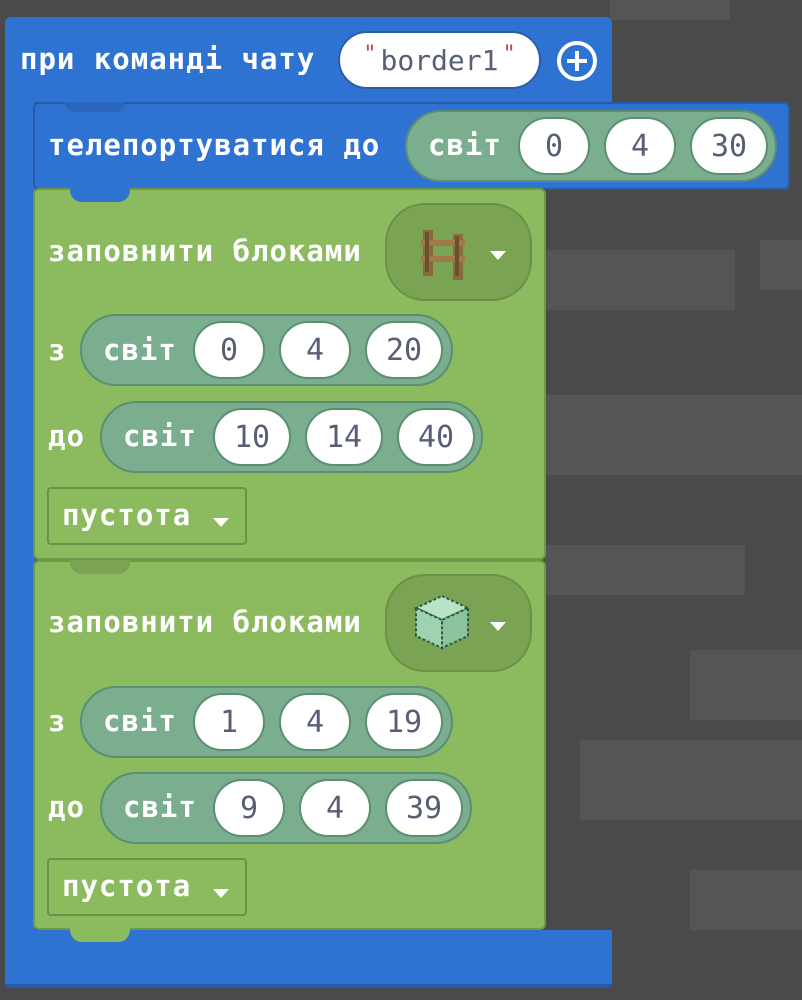 The height and width of the screenshot is (1000, 802). What do you see at coordinates (424, 808) in the screenshot?
I see `to-z-input: 39` at bounding box center [424, 808].